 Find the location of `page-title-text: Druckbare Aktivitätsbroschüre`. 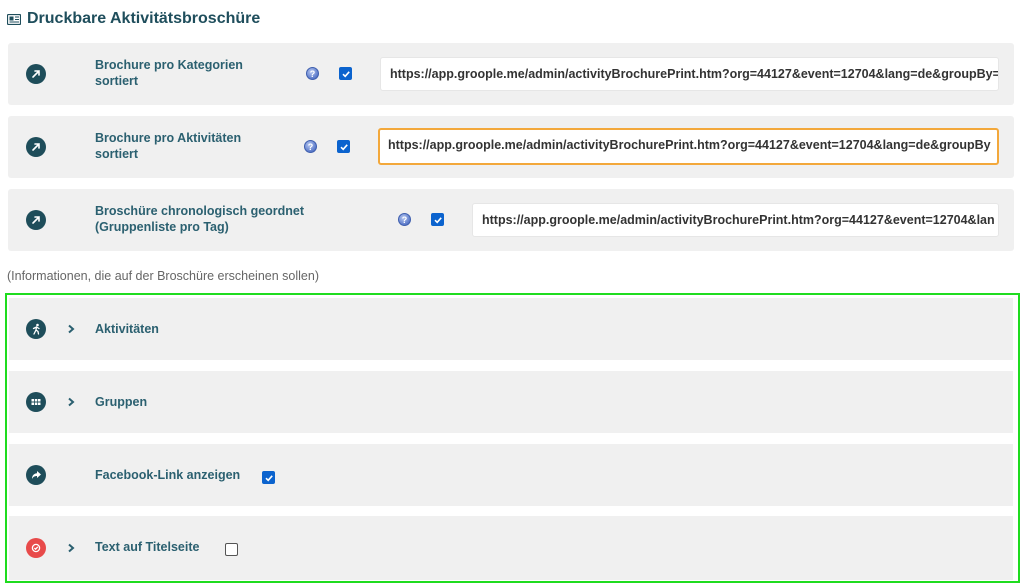

page-title-text: Druckbare Aktivitätsbroschüre is located at coordinates (144, 18).